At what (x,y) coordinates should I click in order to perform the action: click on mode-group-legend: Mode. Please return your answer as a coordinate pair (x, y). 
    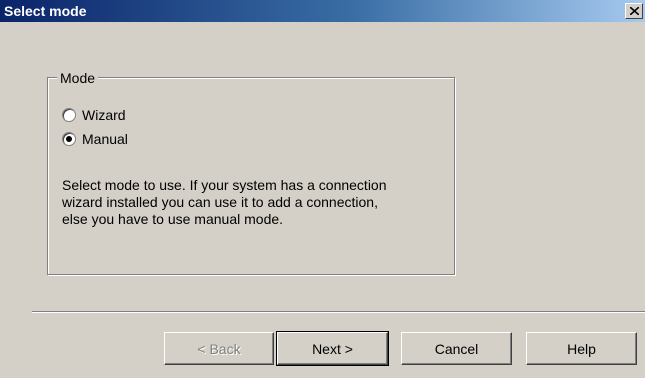
    Looking at the image, I should click on (78, 78).